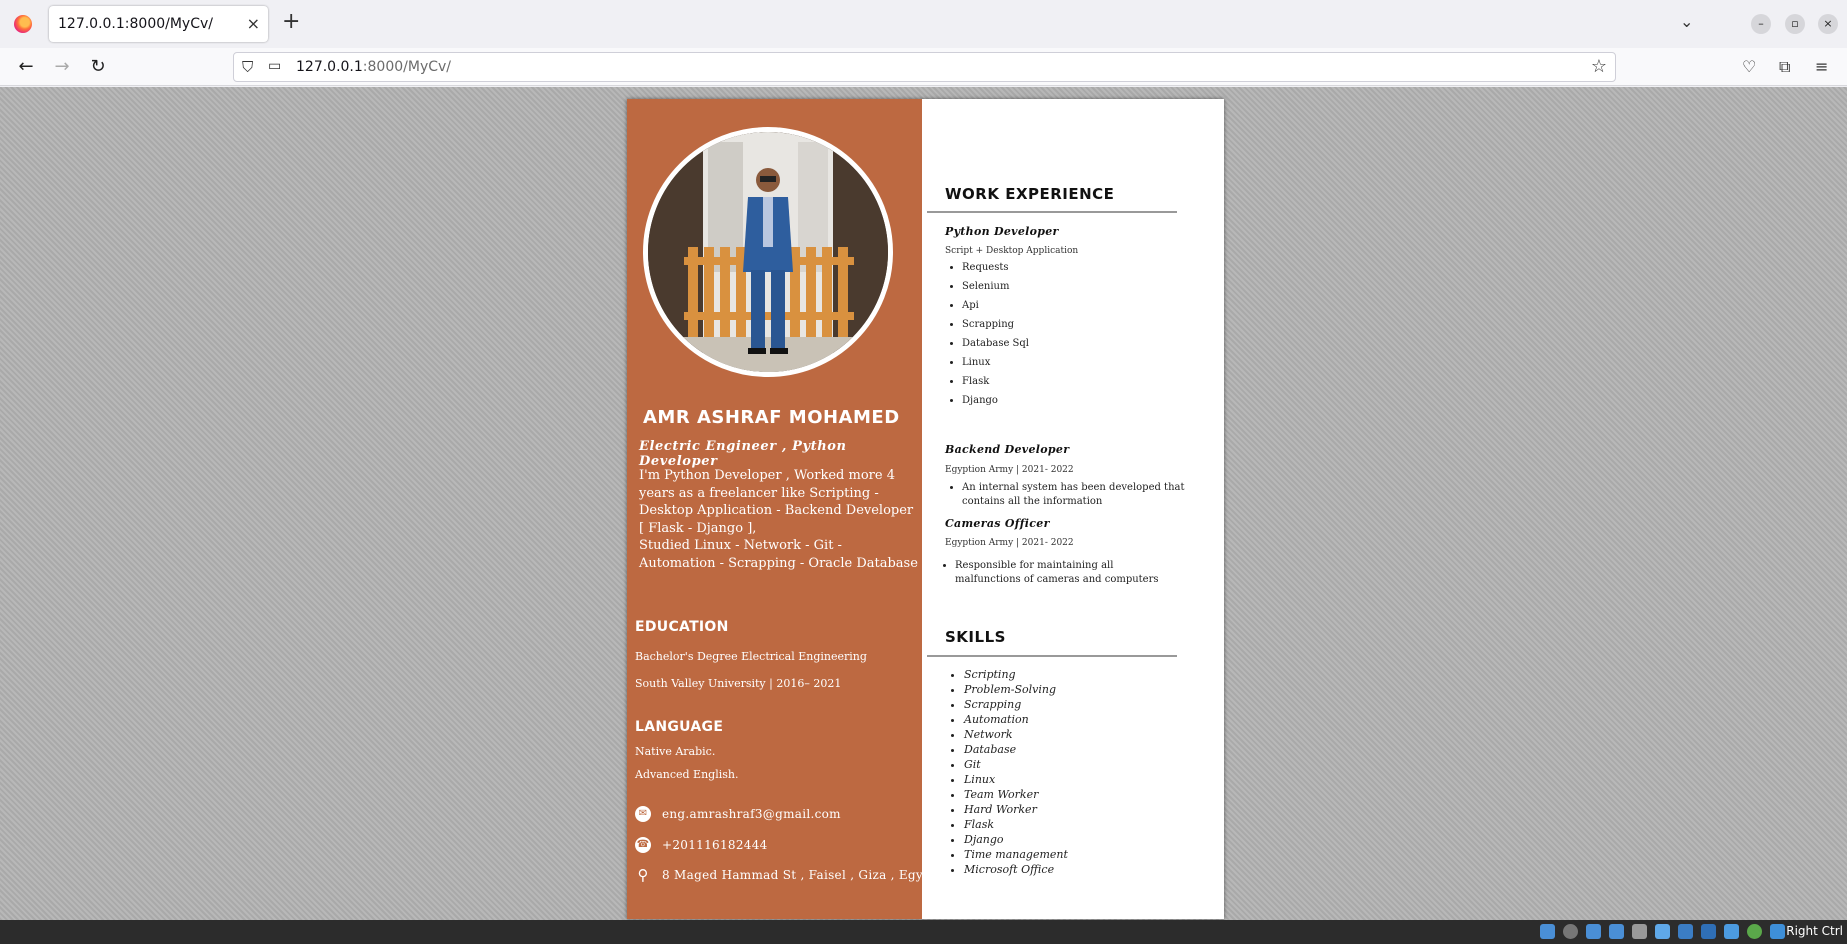  What do you see at coordinates (1761, 24) in the screenshot?
I see `minimize-icon: –` at bounding box center [1761, 24].